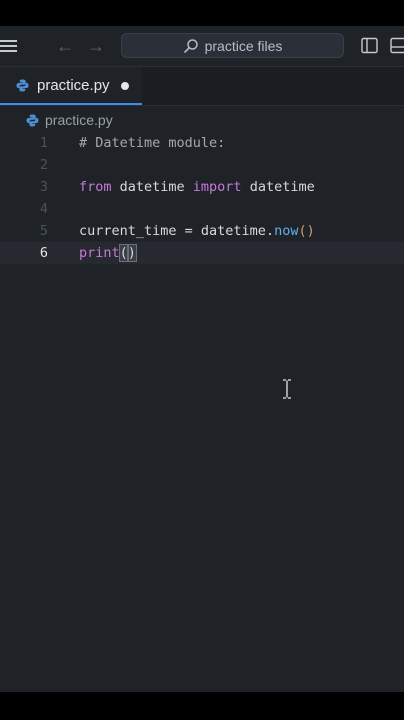  What do you see at coordinates (123, 253) in the screenshot?
I see `bracket-match-open: (` at bounding box center [123, 253].